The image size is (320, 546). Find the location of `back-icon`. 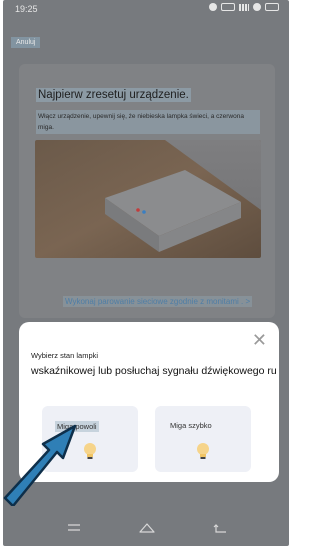

back-icon is located at coordinates (220, 528).